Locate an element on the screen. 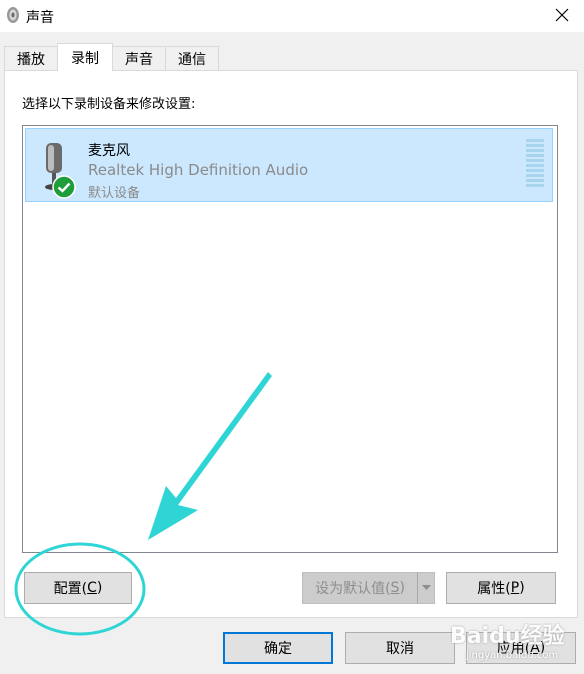 The height and width of the screenshot is (674, 584). ok-button: 确定 is located at coordinates (278, 648).